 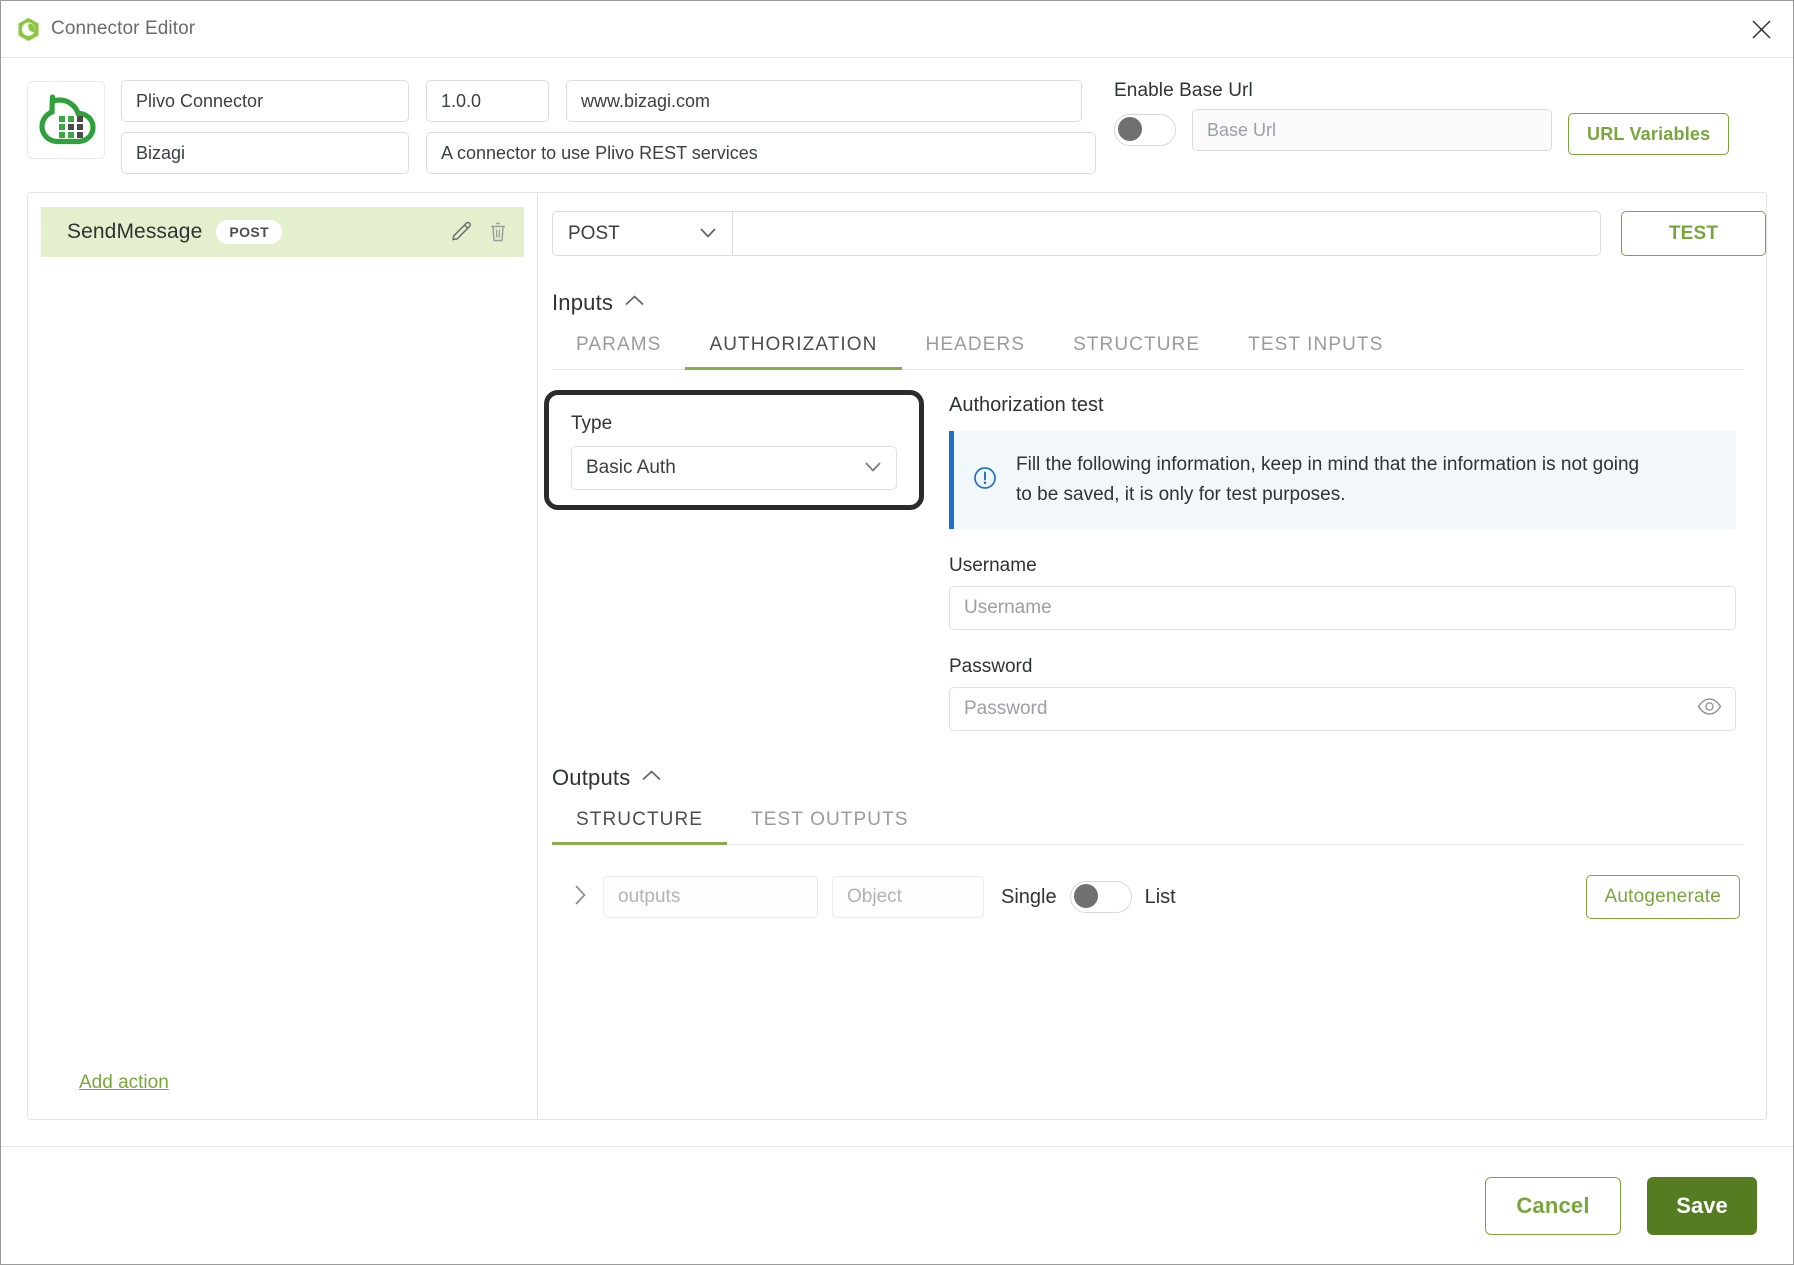 I want to click on tab-test-outputs: TEST OUTPUTS, so click(x=829, y=827).